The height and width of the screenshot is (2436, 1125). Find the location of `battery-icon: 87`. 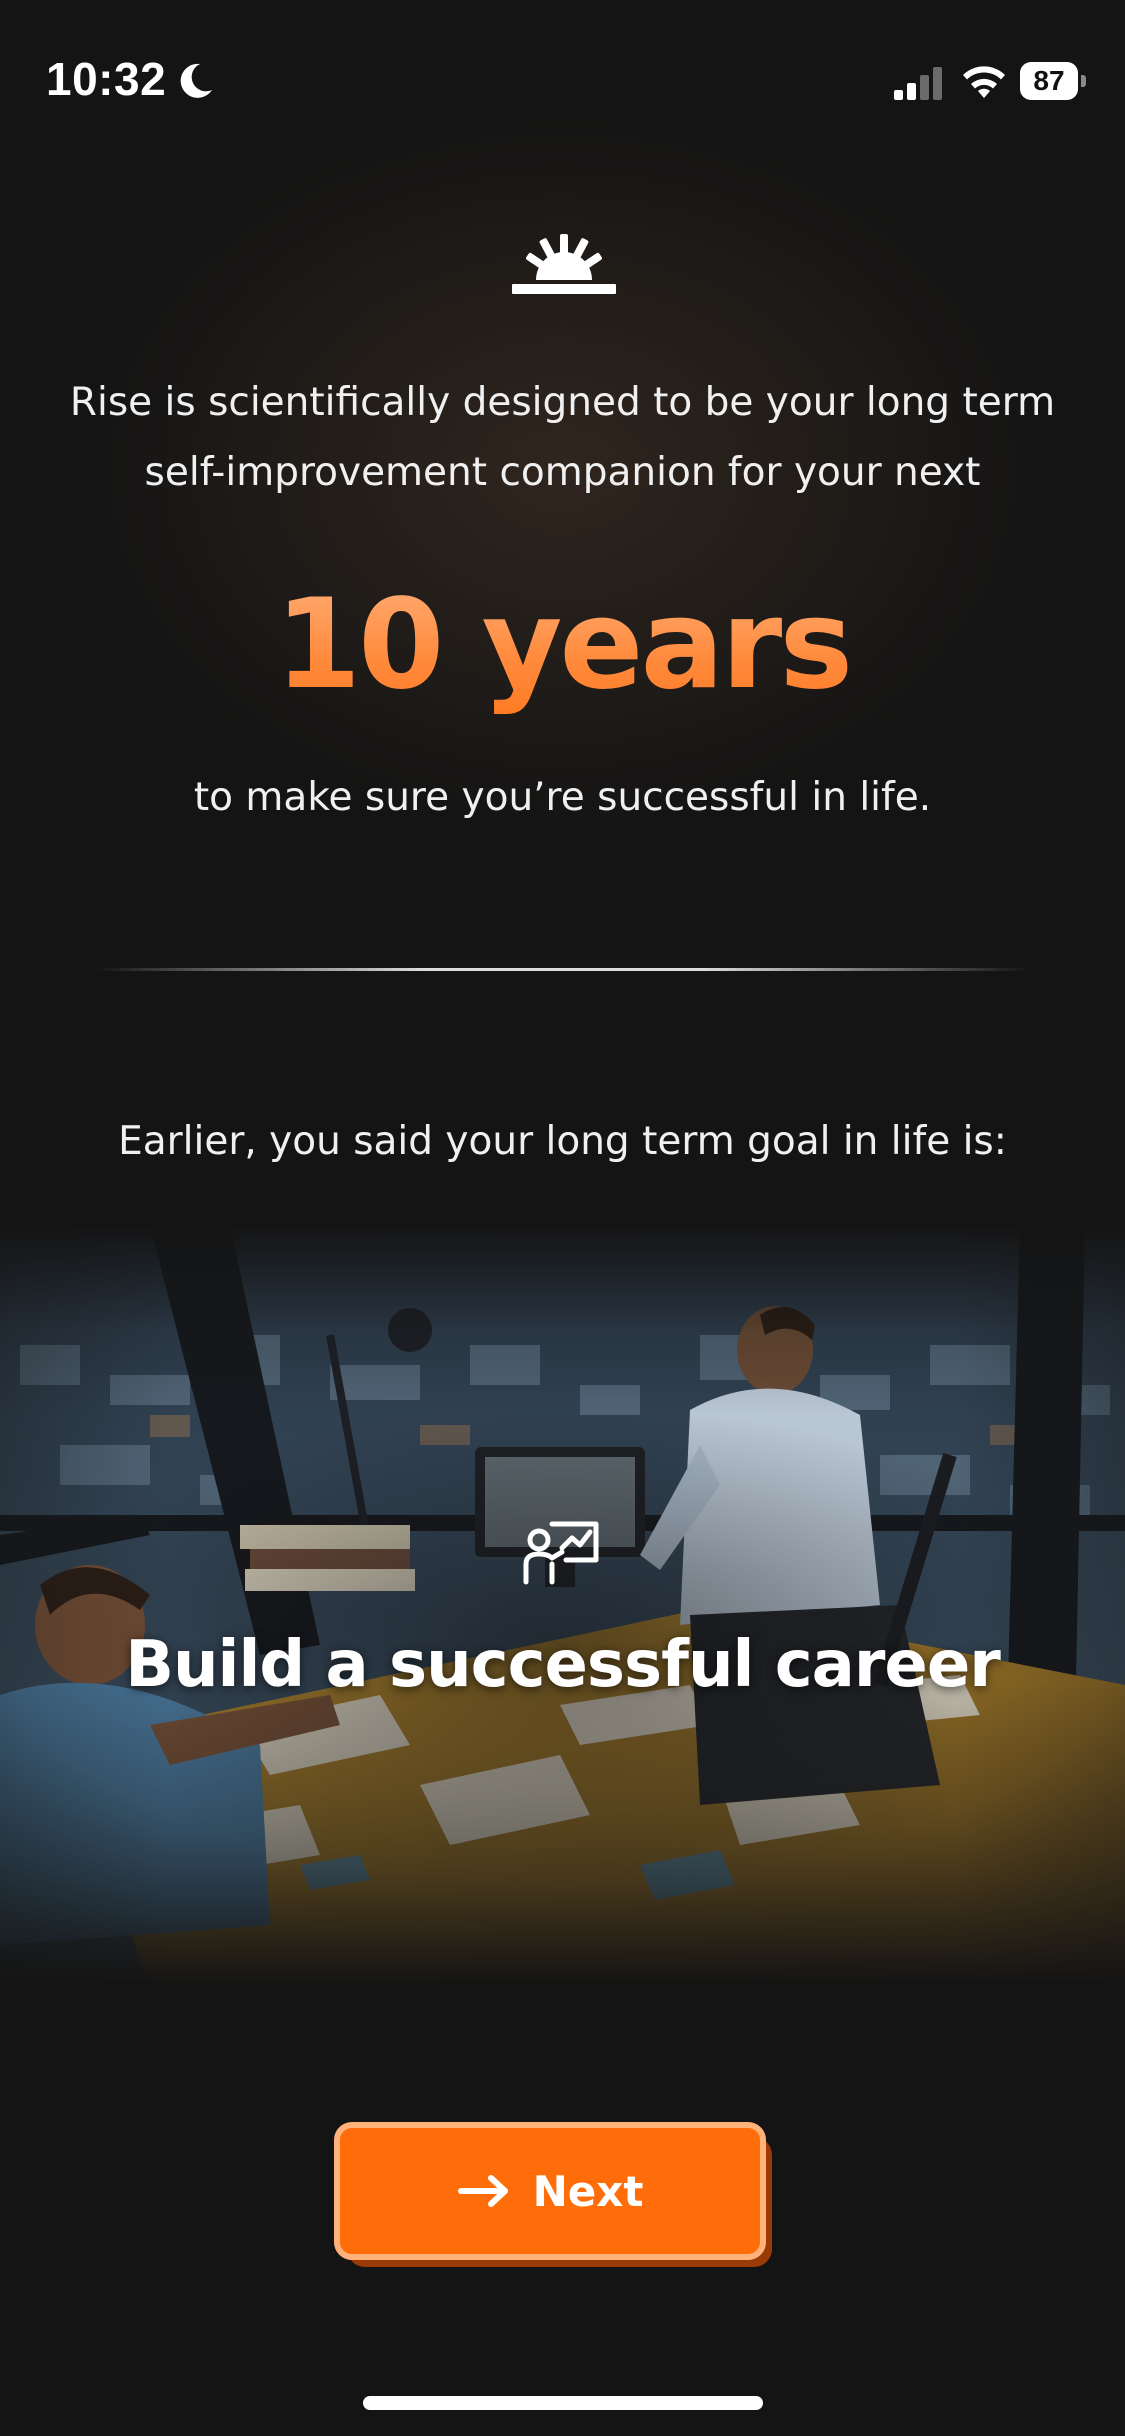

battery-icon: 87 is located at coordinates (1054, 81).